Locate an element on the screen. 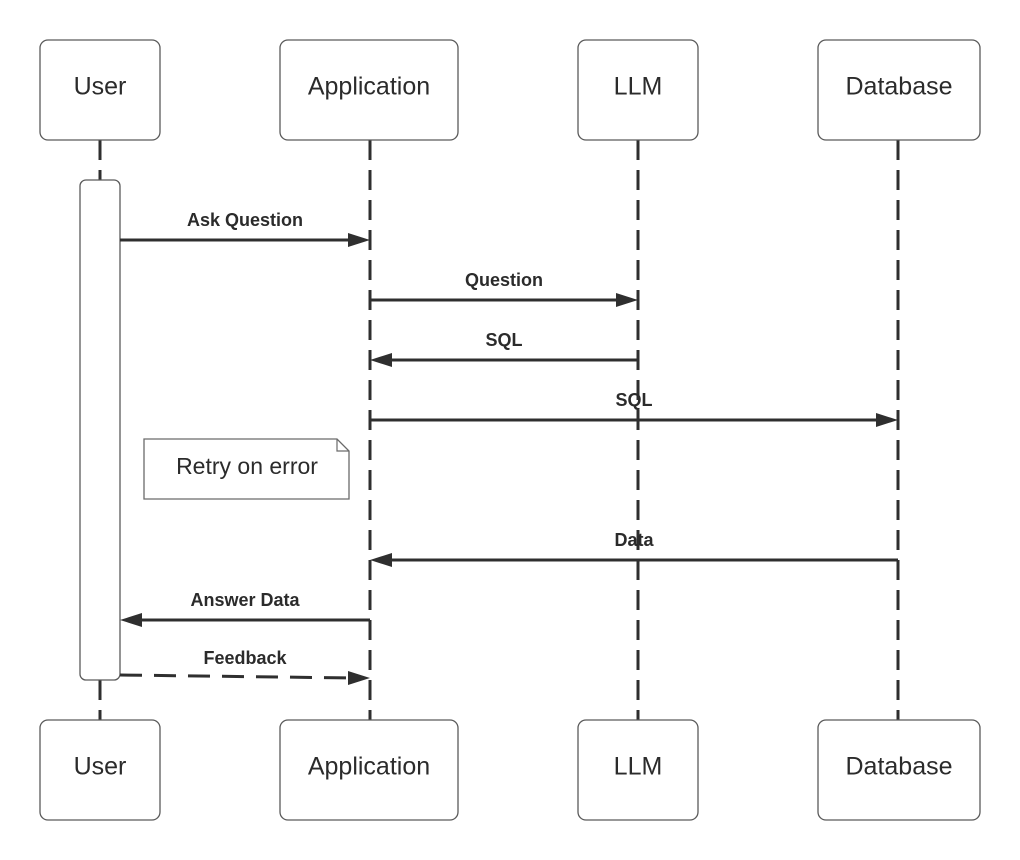 This screenshot has height=860, width=1020. message-0: Ask Question is located at coordinates (245, 228).